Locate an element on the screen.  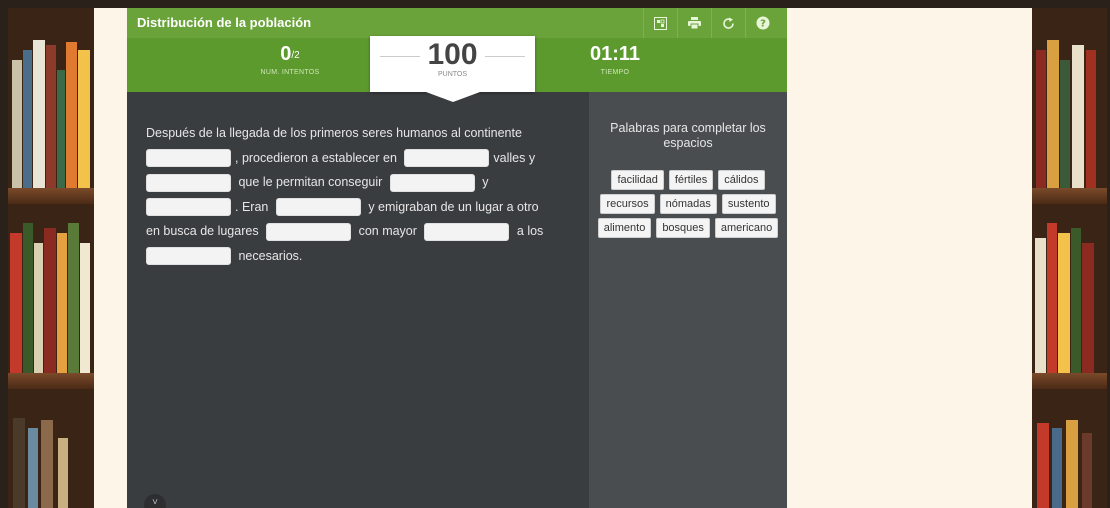
refresh-icon is located at coordinates (728, 23).